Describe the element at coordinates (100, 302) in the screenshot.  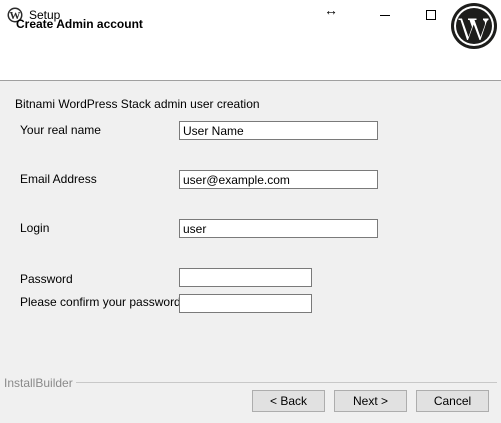
I see `confirm-password-label: Please confirm your password` at that location.